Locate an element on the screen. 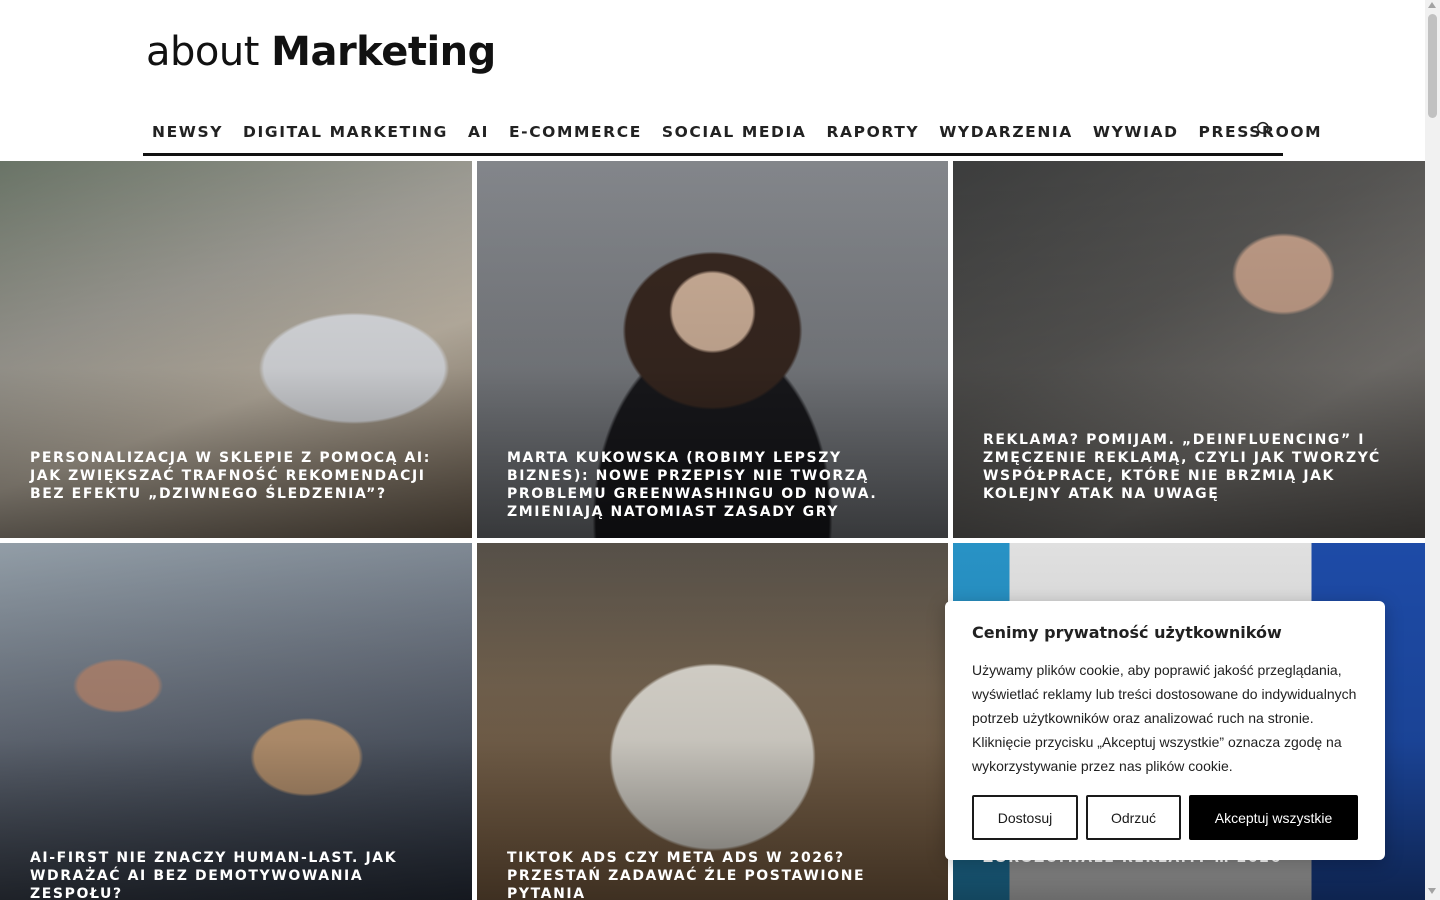 This screenshot has width=1440, height=900. search-icon is located at coordinates (1264, 129).